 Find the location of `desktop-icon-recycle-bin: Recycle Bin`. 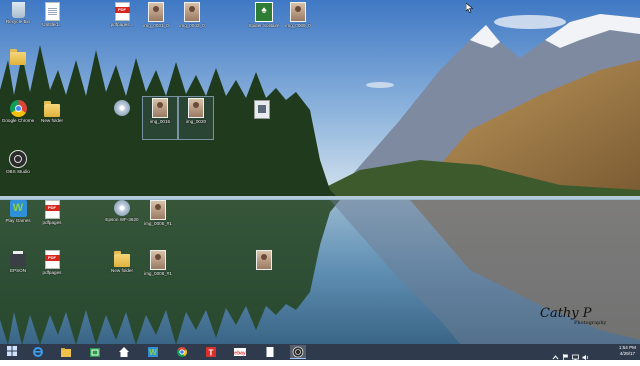

desktop-icon-recycle-bin: Recycle Bin is located at coordinates (18, 22).